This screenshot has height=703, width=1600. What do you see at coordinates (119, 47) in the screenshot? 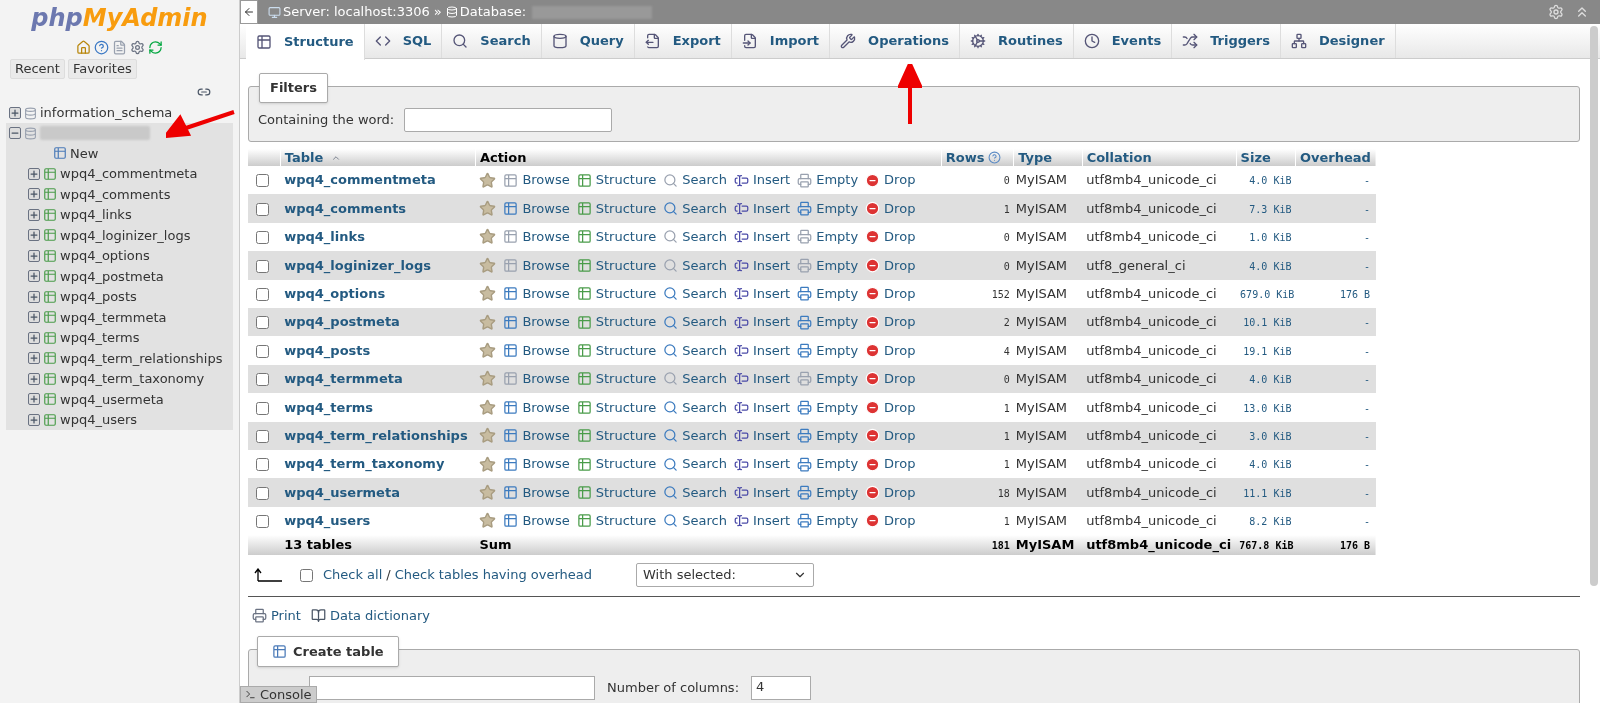
I see `document-icon` at bounding box center [119, 47].